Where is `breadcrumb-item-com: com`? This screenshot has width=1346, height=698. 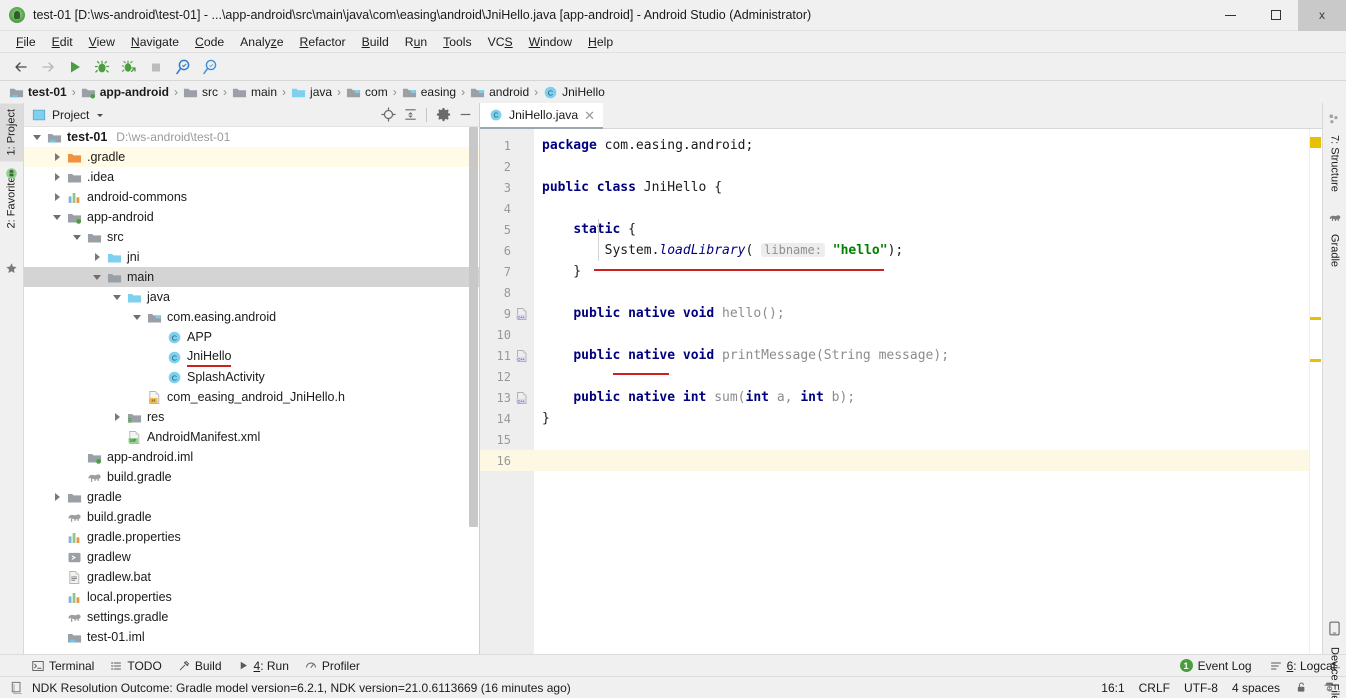 breadcrumb-item-com: com is located at coordinates (367, 92).